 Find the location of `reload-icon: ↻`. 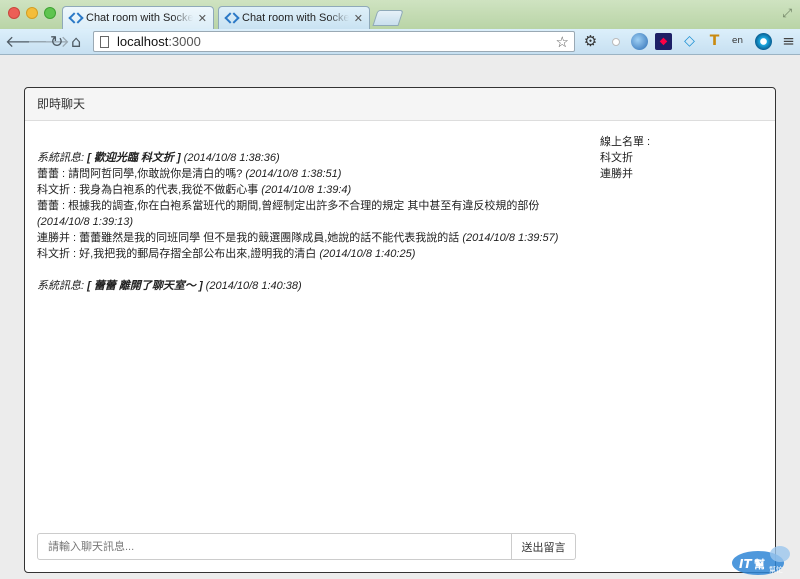

reload-icon: ↻ is located at coordinates (56, 42).